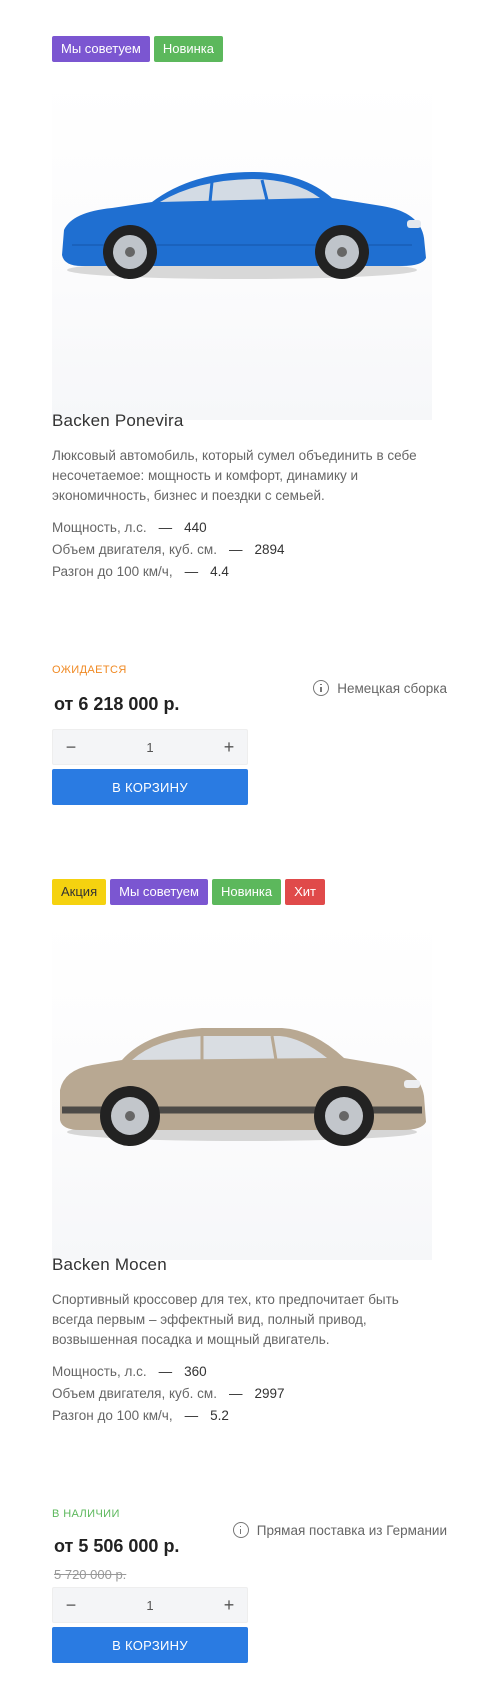 This screenshot has height=1685, width=480. What do you see at coordinates (305, 892) in the screenshot?
I see `badge-hit: Хит` at bounding box center [305, 892].